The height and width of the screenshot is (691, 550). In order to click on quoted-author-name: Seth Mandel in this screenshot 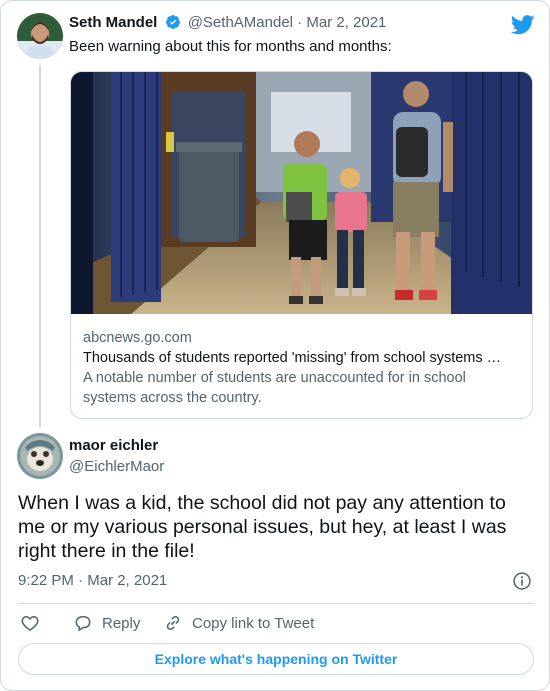, I will do `click(113, 22)`.